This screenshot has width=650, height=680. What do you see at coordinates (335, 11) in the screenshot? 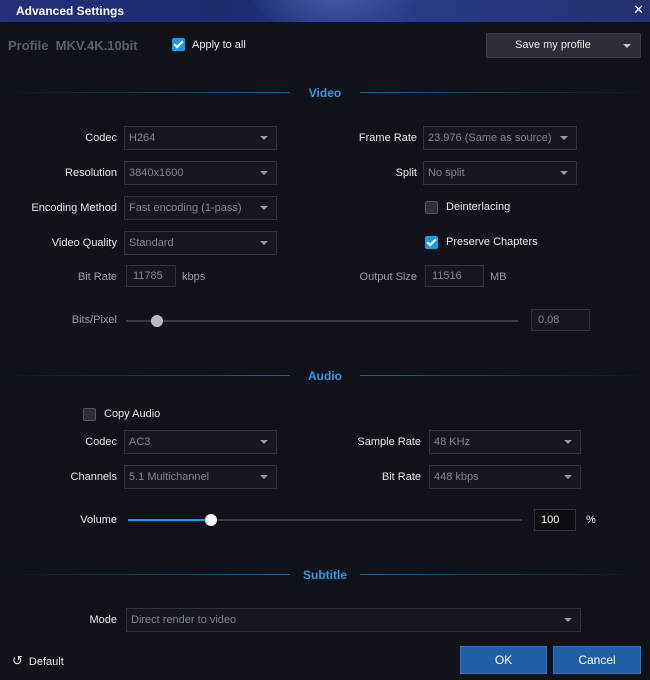
I see `titlebar-decoration` at bounding box center [335, 11].